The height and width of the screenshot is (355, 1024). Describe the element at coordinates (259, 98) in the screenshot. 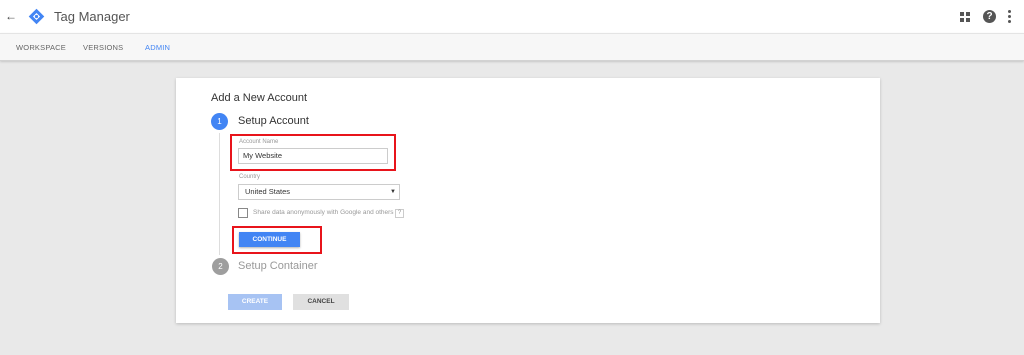

I see `page-title: Add a New Account` at that location.